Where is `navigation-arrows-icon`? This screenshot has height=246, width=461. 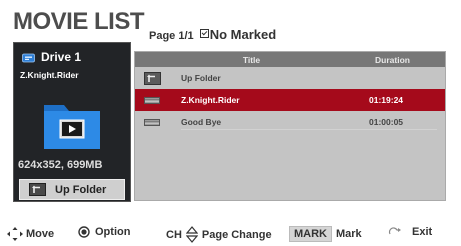
navigation-arrows-icon is located at coordinates (15, 234).